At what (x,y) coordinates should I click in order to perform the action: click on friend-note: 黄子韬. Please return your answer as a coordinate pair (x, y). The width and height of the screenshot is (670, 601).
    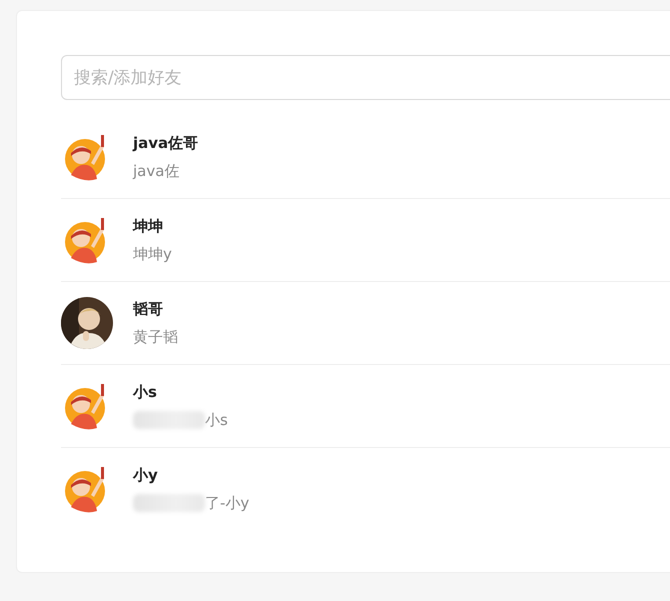
    Looking at the image, I should click on (155, 337).